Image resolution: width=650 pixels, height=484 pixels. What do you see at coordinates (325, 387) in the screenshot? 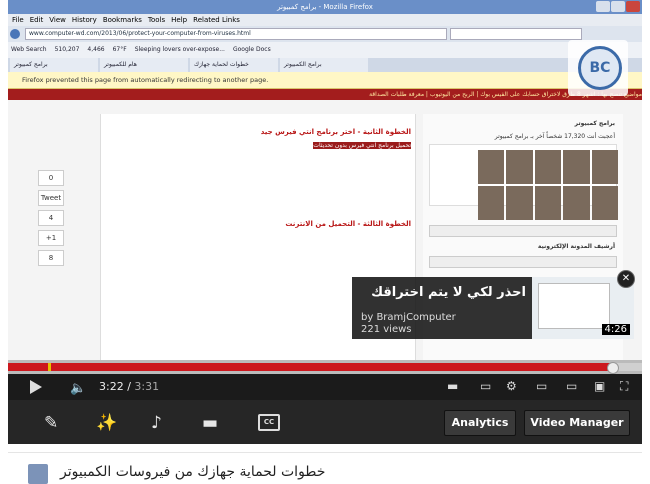
I see `player-controls: 🔈 3:22 / 3:31 ▬ ▭ ⚙ ▭ ▭ ▣ ⛶` at bounding box center [325, 387].